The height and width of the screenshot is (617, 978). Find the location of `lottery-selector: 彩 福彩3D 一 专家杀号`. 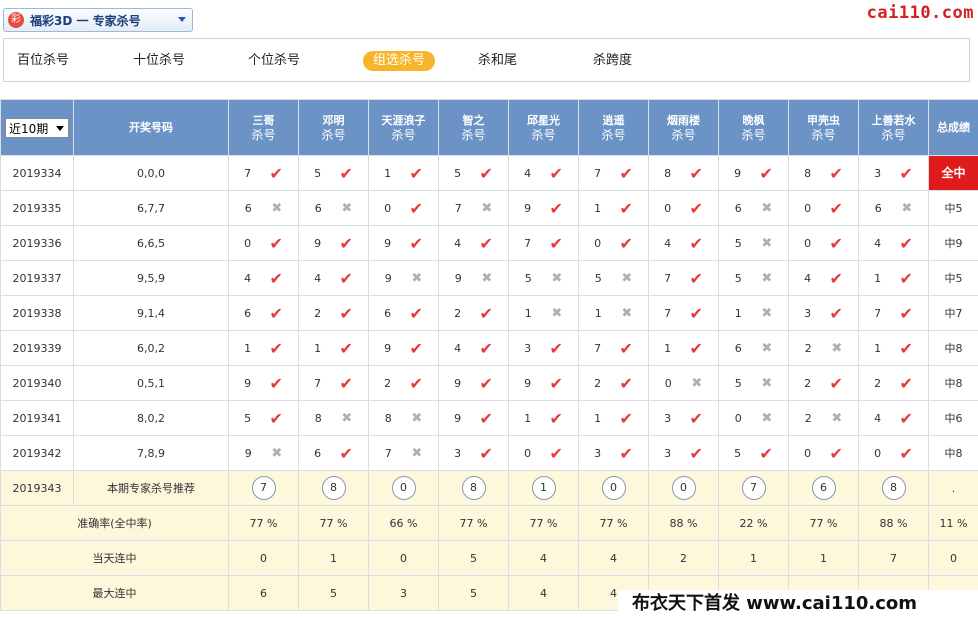

lottery-selector: 彩 福彩3D 一 专家杀号 is located at coordinates (98, 20).